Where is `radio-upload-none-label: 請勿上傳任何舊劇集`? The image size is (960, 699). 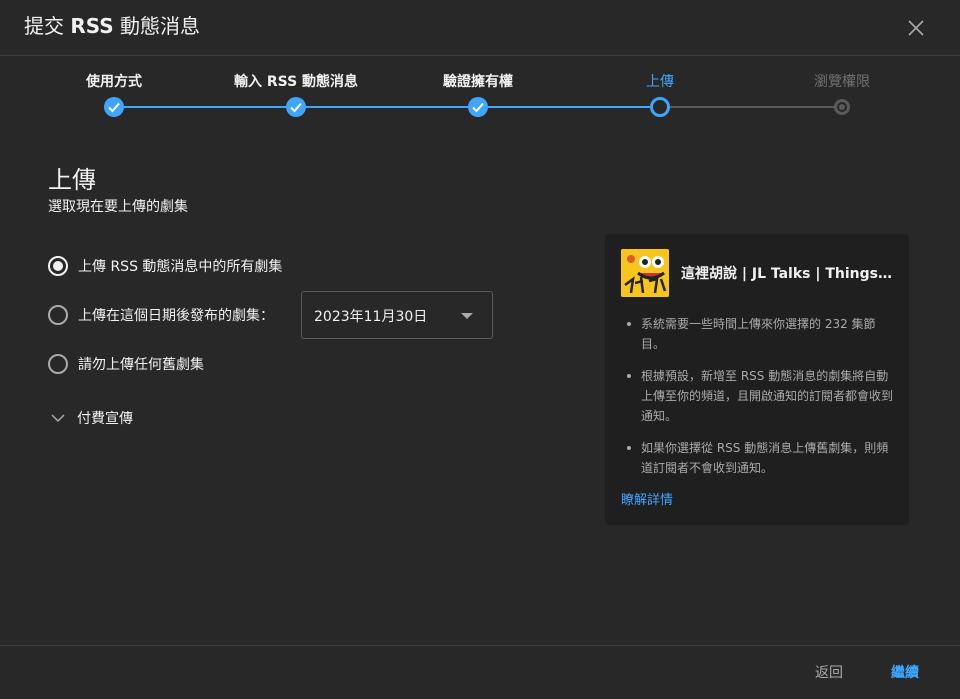
radio-upload-none-label: 請勿上傳任何舊劇集 is located at coordinates (141, 365).